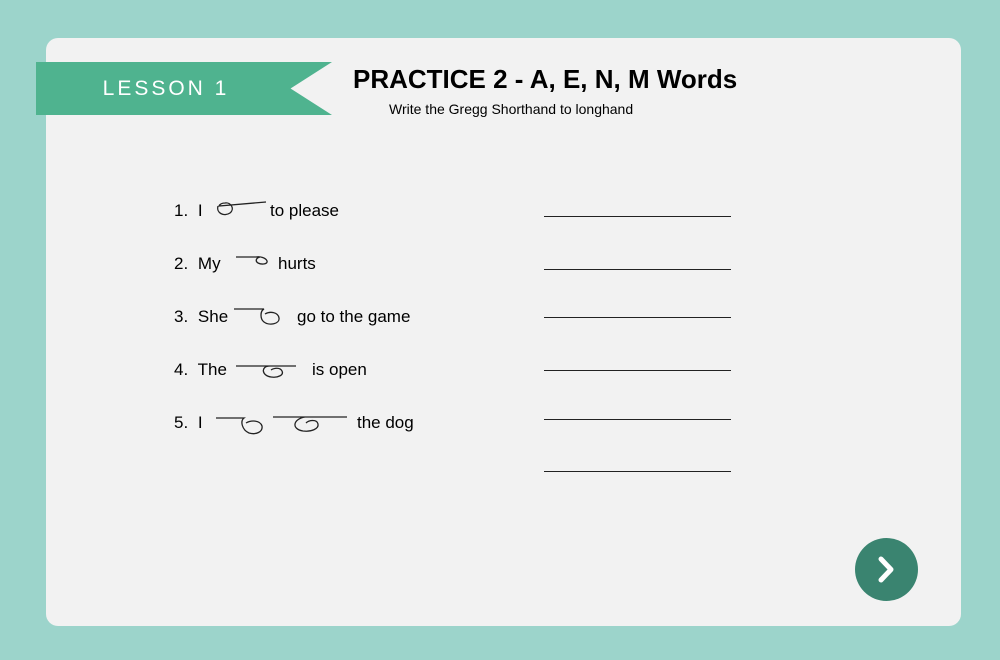 The image size is (1000, 660). I want to click on item-text-after: is open, so click(339, 369).